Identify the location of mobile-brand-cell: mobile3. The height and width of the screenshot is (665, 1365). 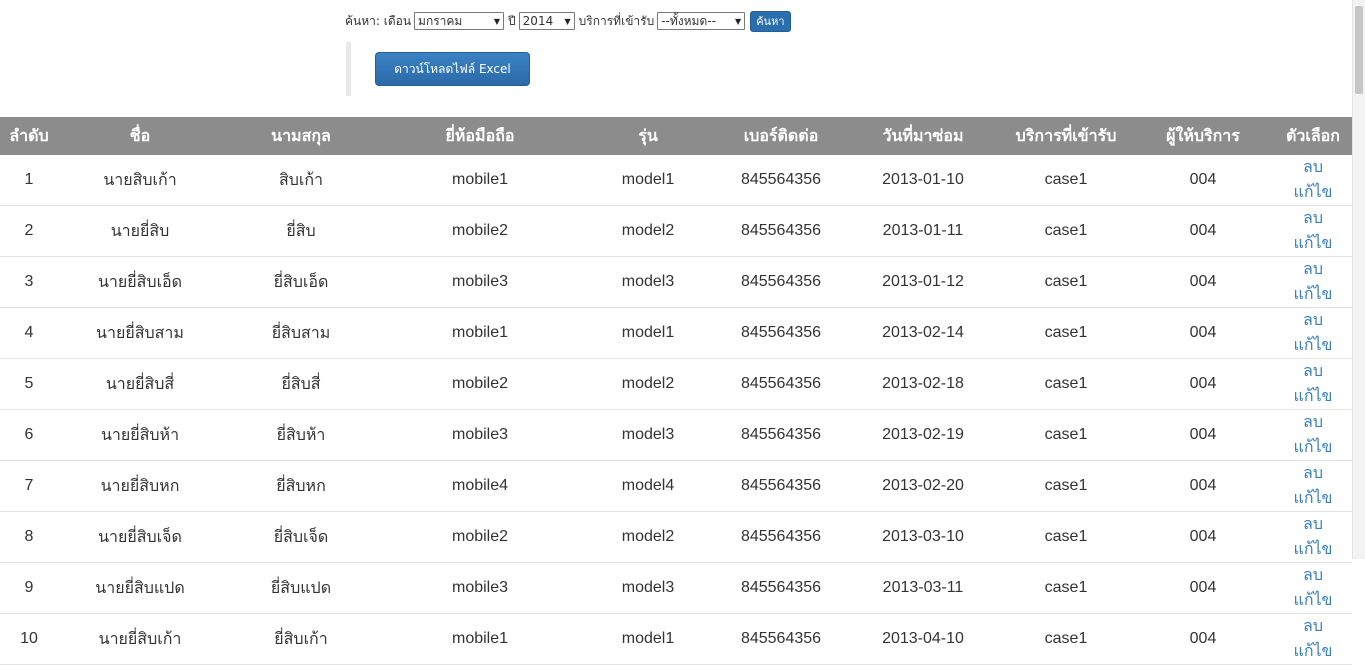
(480, 435).